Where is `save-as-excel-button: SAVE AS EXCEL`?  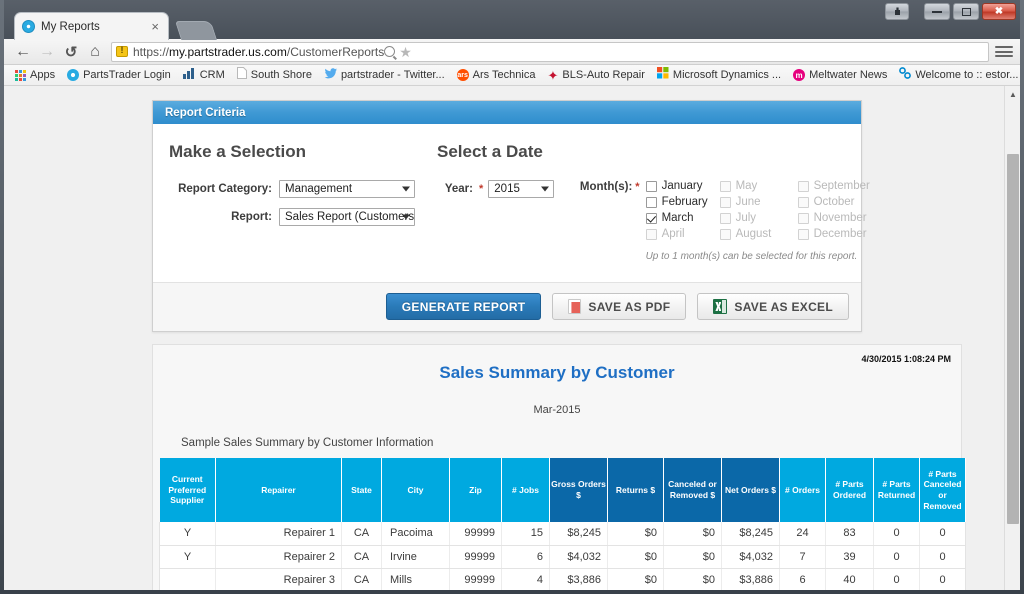
save-as-excel-button: SAVE AS EXCEL is located at coordinates (773, 306).